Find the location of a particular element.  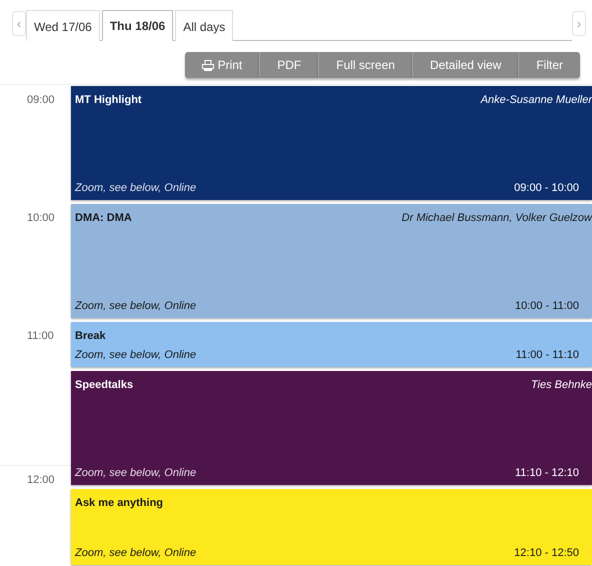

event-time: 12:10 - 12:50 is located at coordinates (547, 553).